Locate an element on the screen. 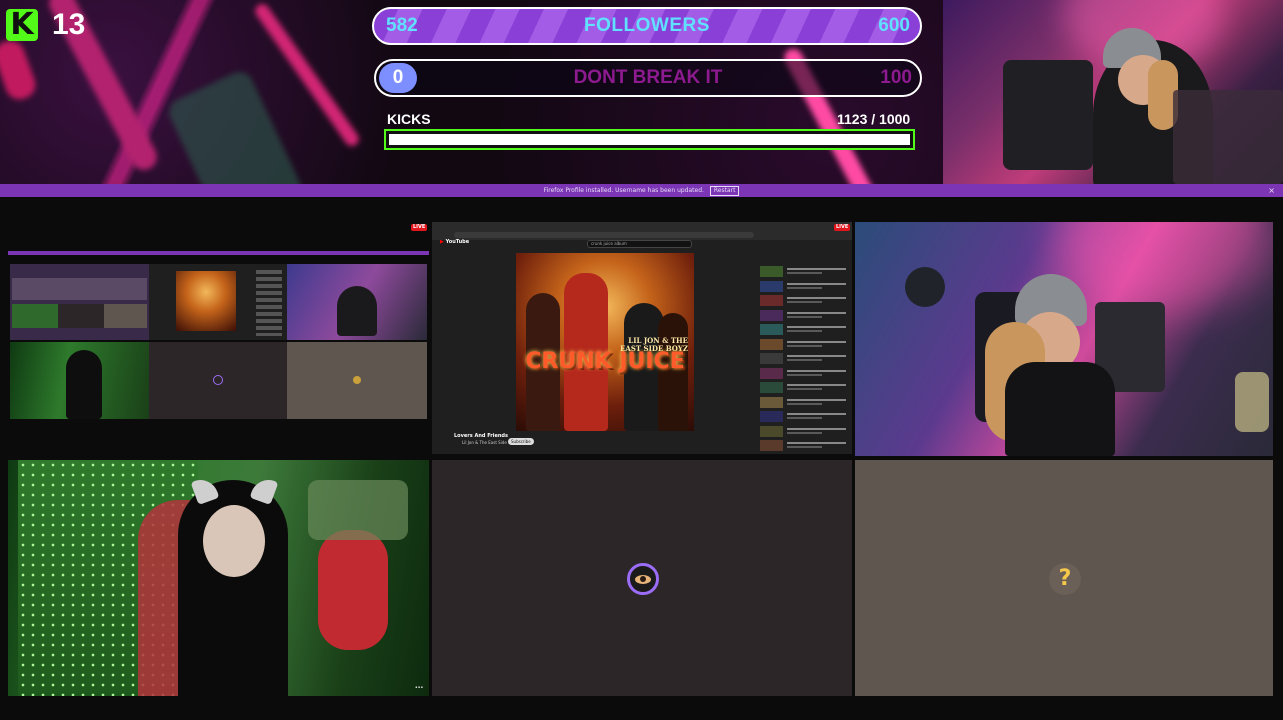  tile-screen-share-grid: LIVE is located at coordinates (218, 338).